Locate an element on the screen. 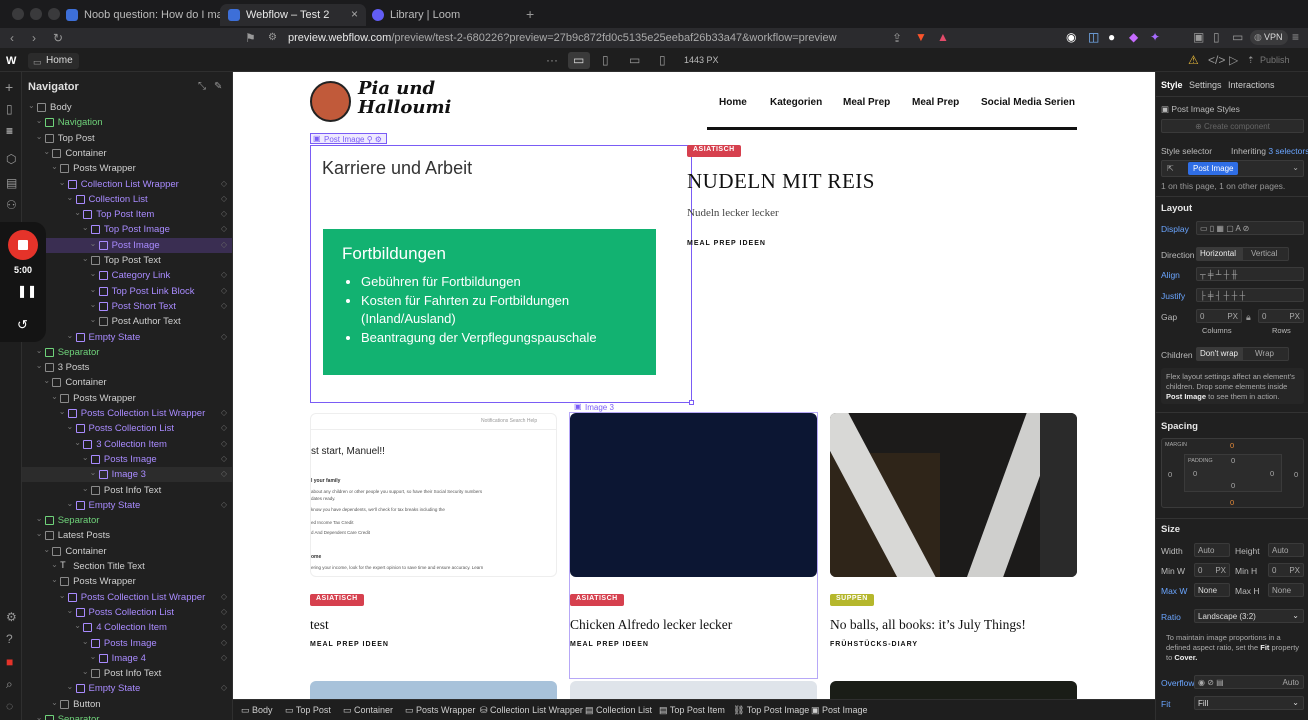 This screenshot has height=720, width=1308. post-title: Chicken Alfredo lecker lecker is located at coordinates (651, 625).